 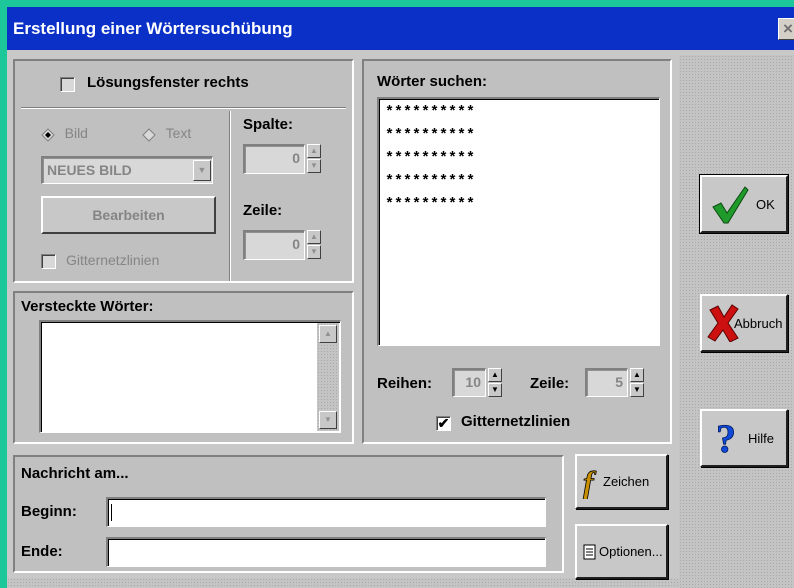 I want to click on checkmark-icon, so click(x=730, y=205).